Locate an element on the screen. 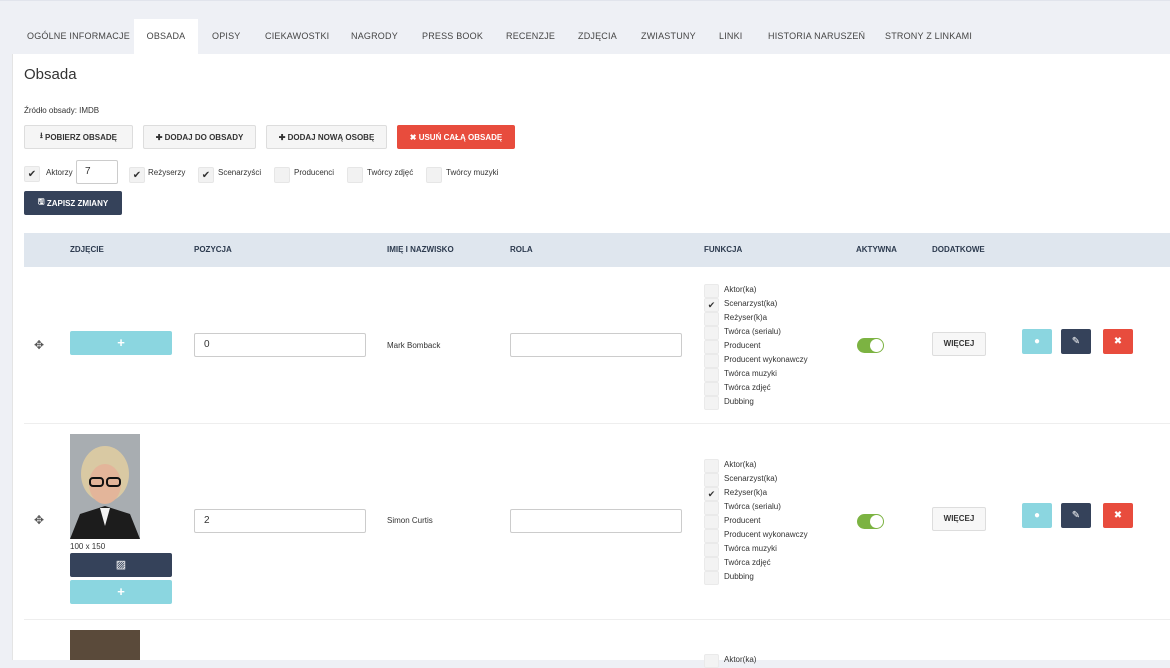  button-label: POBIERZ OBSADĘ is located at coordinates (81, 137).